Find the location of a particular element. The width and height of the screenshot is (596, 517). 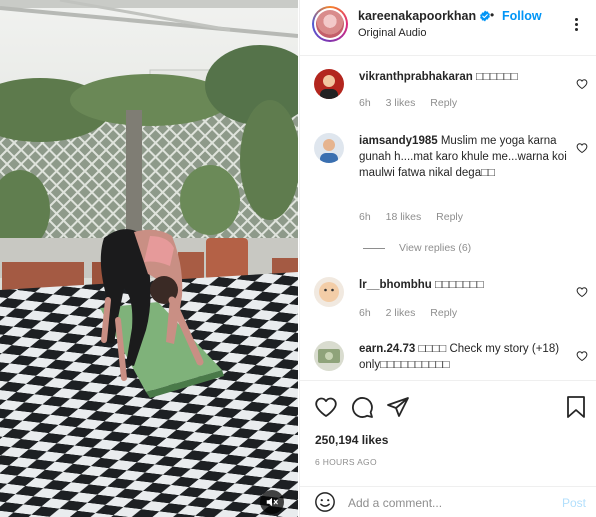

likes-count: 250,194 likes is located at coordinates (351, 440).